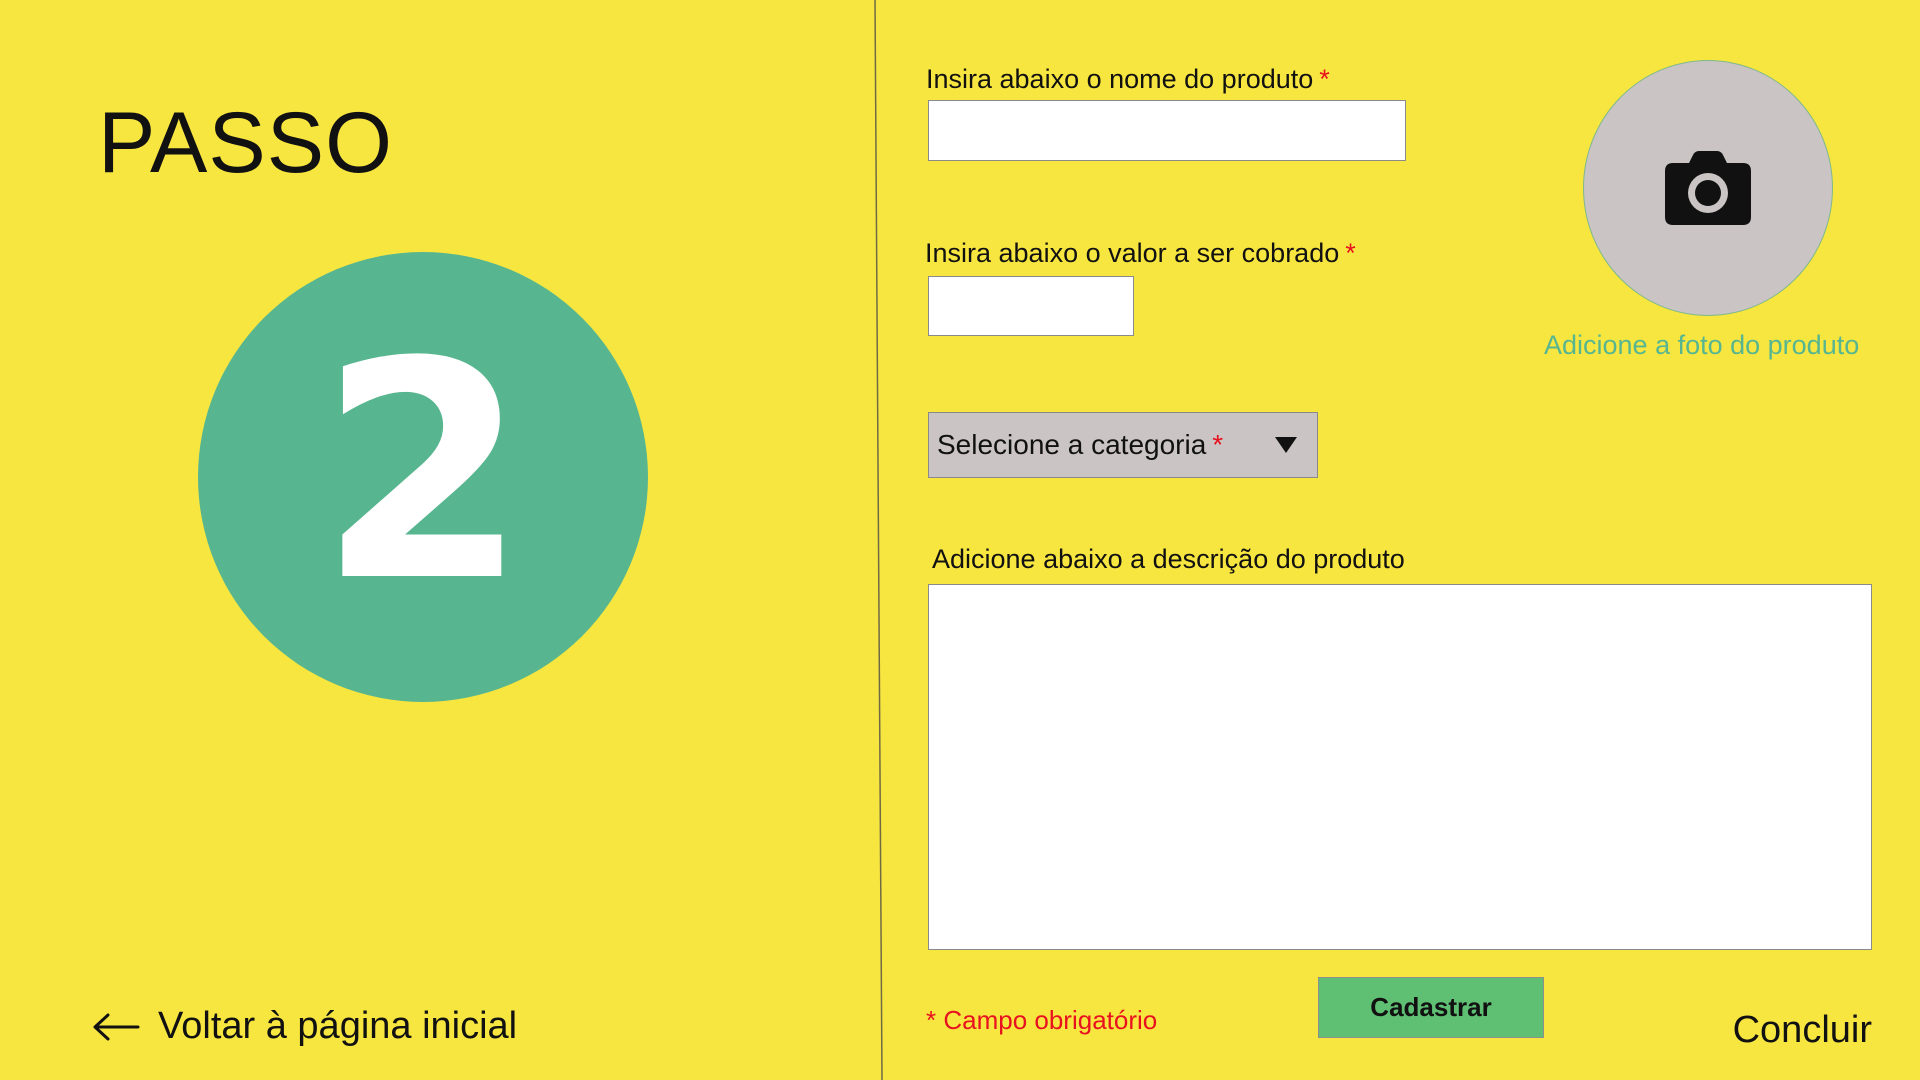 The height and width of the screenshot is (1080, 1920). Describe the element at coordinates (1802, 1030) in the screenshot. I see `finish-link: Concluir` at that location.